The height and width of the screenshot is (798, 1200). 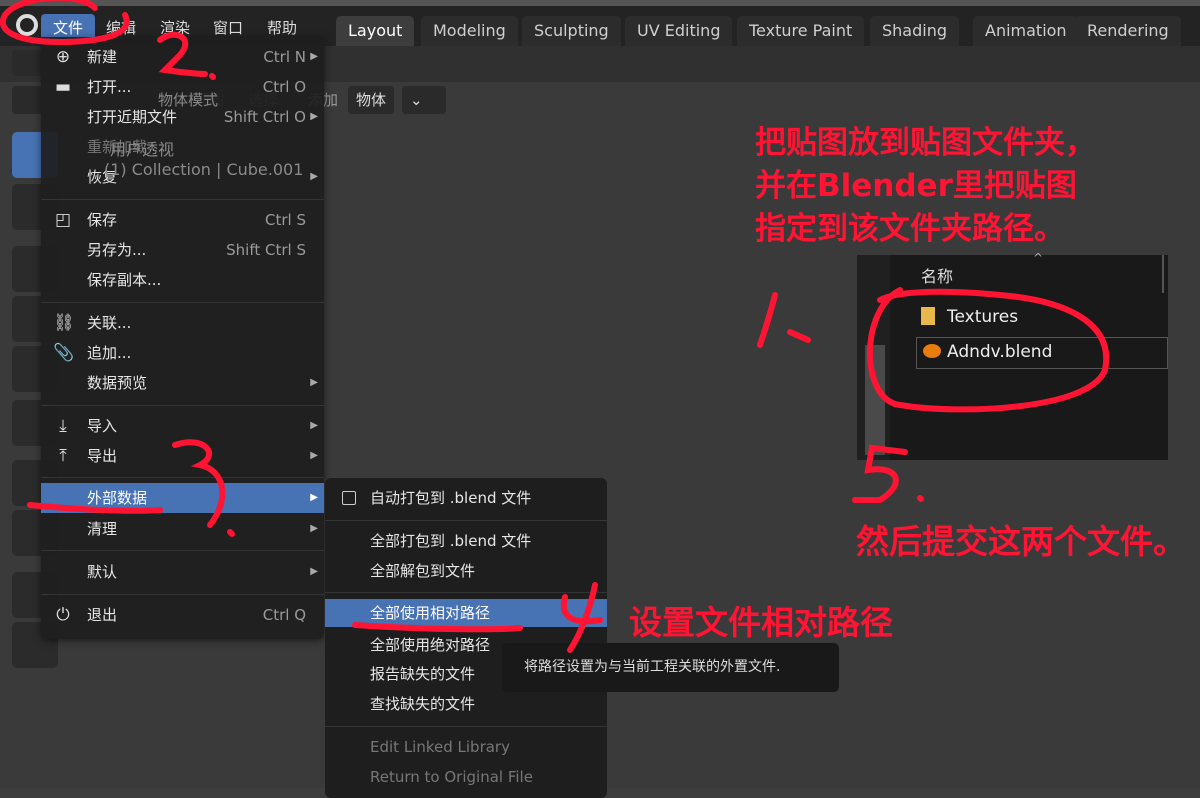 I want to click on label: 恢复, so click(x=102, y=177).